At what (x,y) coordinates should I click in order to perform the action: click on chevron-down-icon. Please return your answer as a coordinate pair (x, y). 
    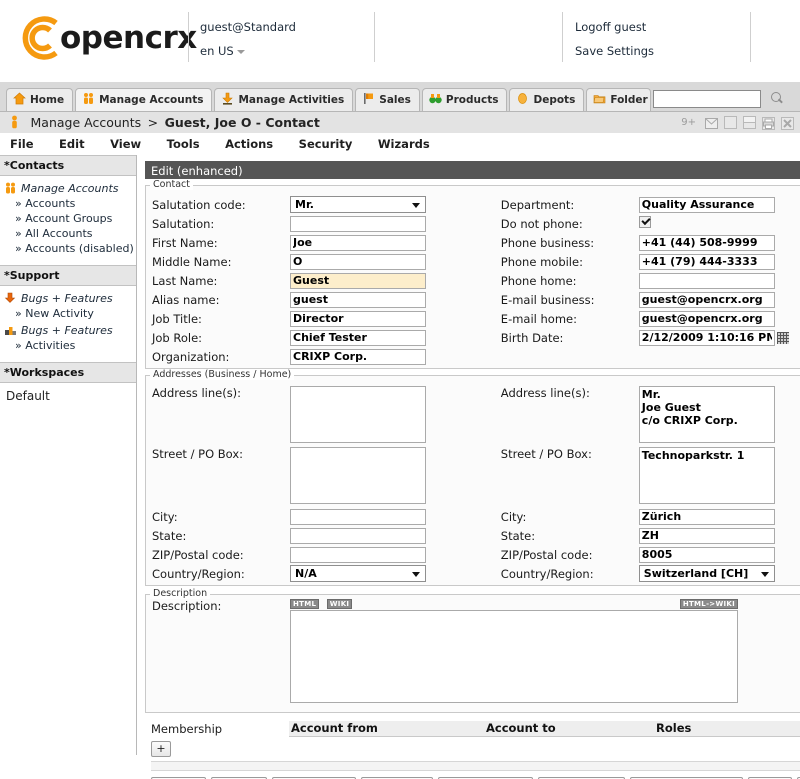
    Looking at the image, I should click on (240, 51).